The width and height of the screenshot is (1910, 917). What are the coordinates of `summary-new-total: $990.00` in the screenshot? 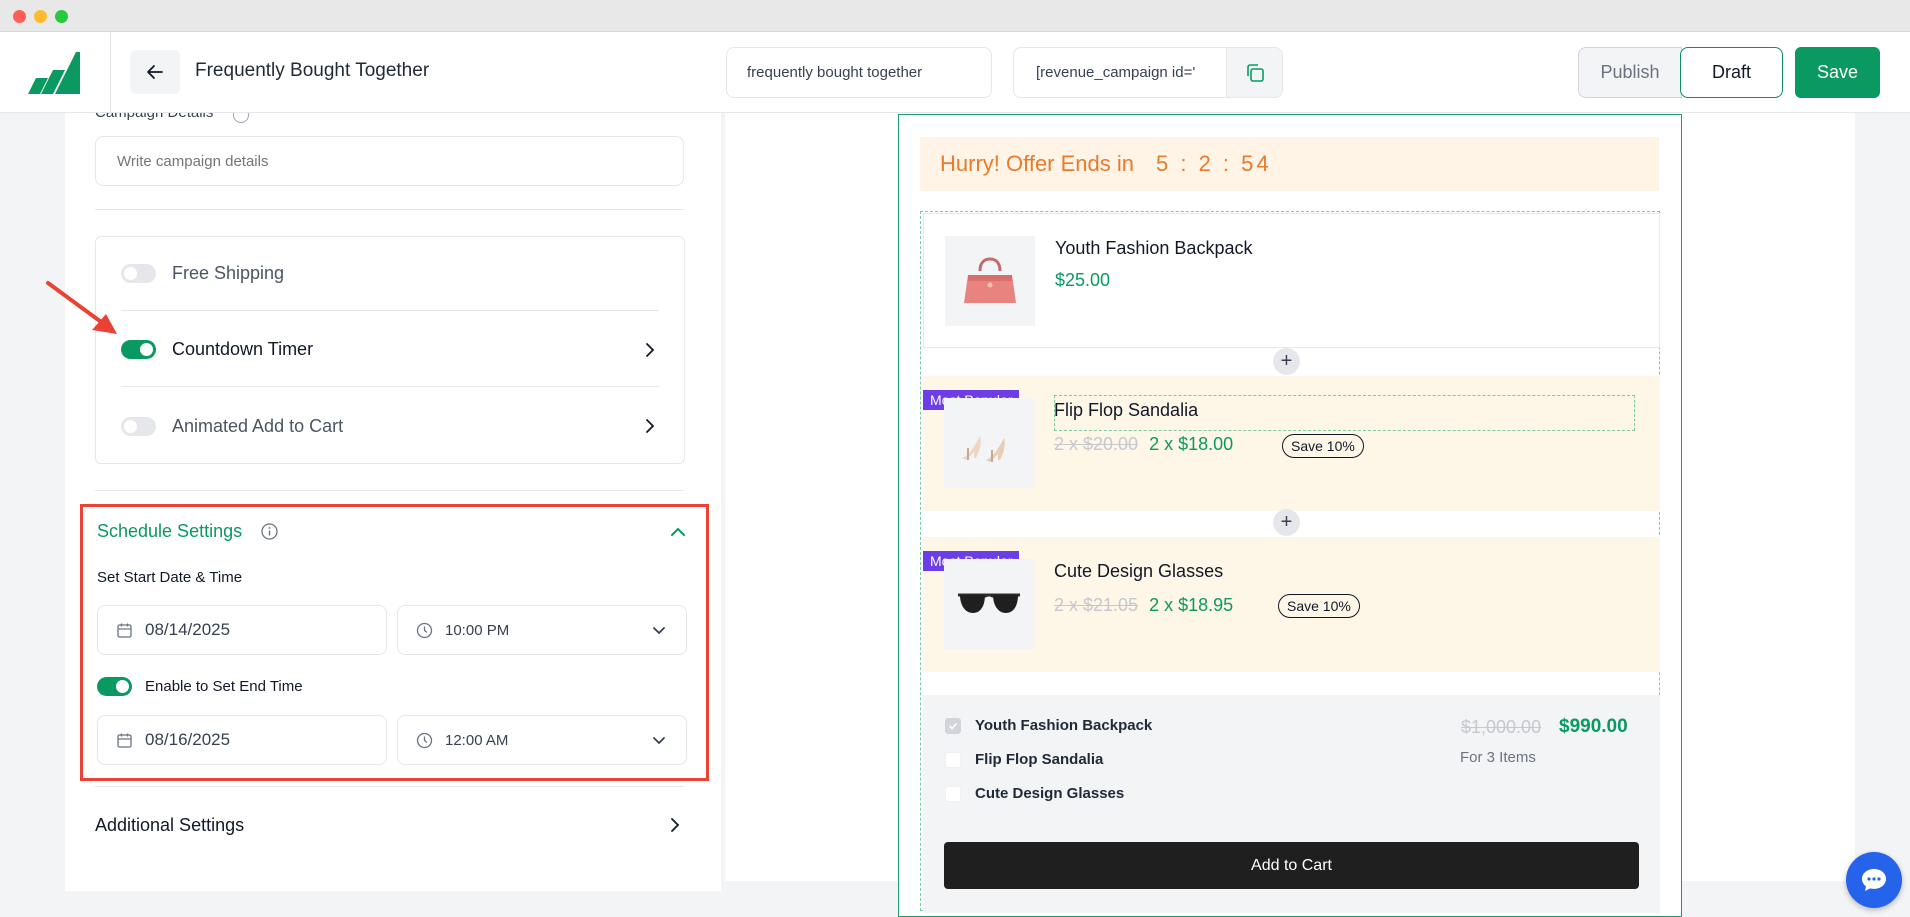 It's located at (1593, 726).